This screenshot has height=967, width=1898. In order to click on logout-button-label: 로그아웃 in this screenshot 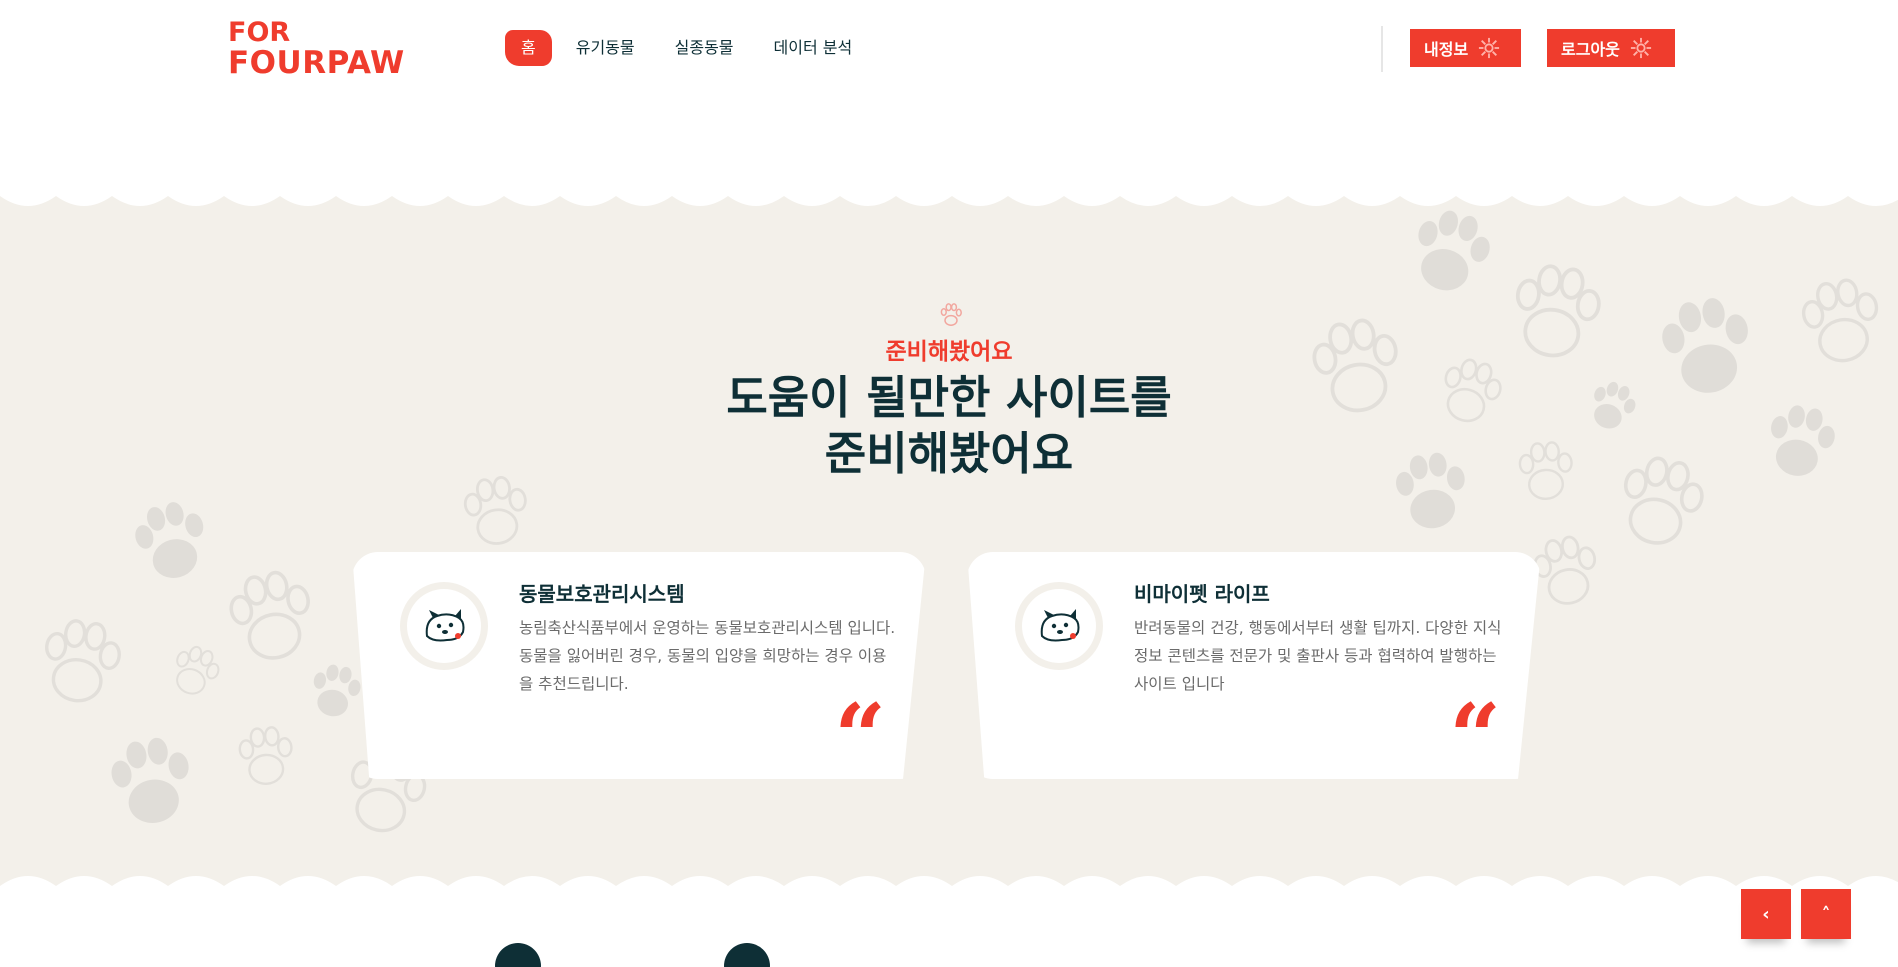, I will do `click(1590, 49)`.